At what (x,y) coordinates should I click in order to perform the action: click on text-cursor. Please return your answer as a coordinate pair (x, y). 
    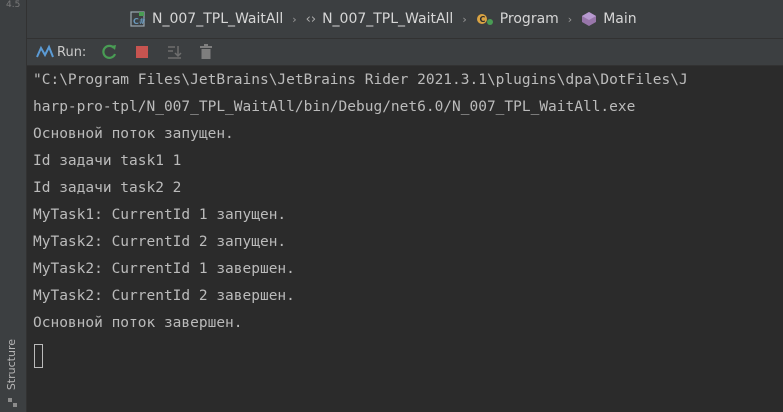
    Looking at the image, I should click on (38, 356).